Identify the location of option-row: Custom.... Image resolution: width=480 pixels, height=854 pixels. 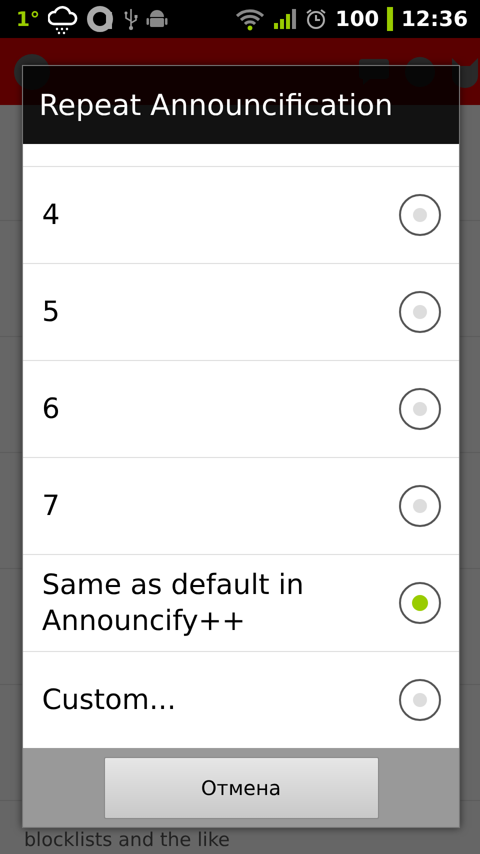
(241, 700).